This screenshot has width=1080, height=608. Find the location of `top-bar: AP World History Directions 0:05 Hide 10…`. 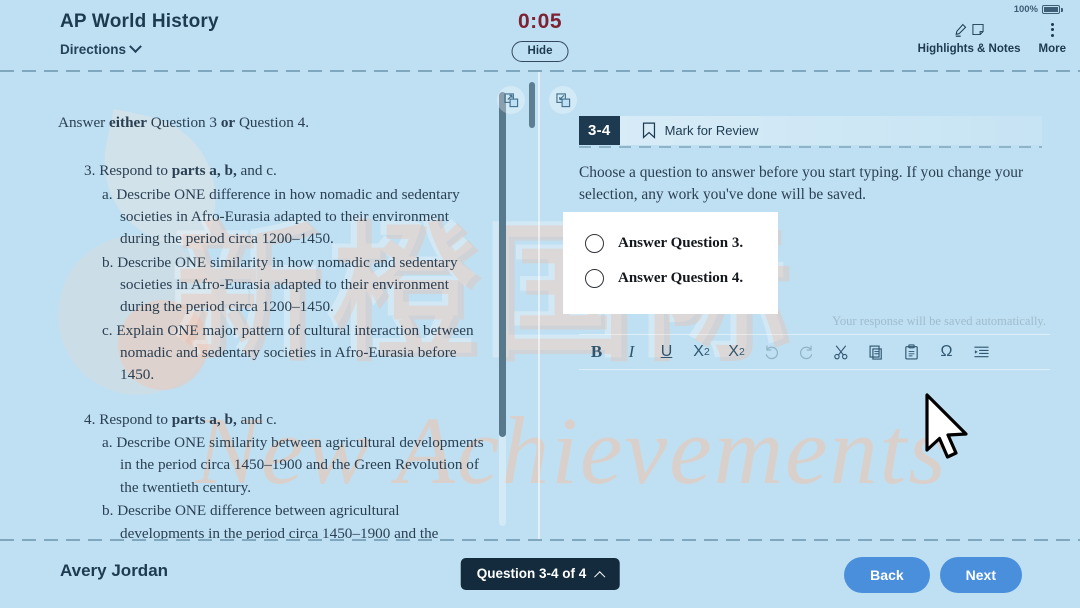

top-bar: AP World History Directions 0:05 Hide 10… is located at coordinates (540, 35).